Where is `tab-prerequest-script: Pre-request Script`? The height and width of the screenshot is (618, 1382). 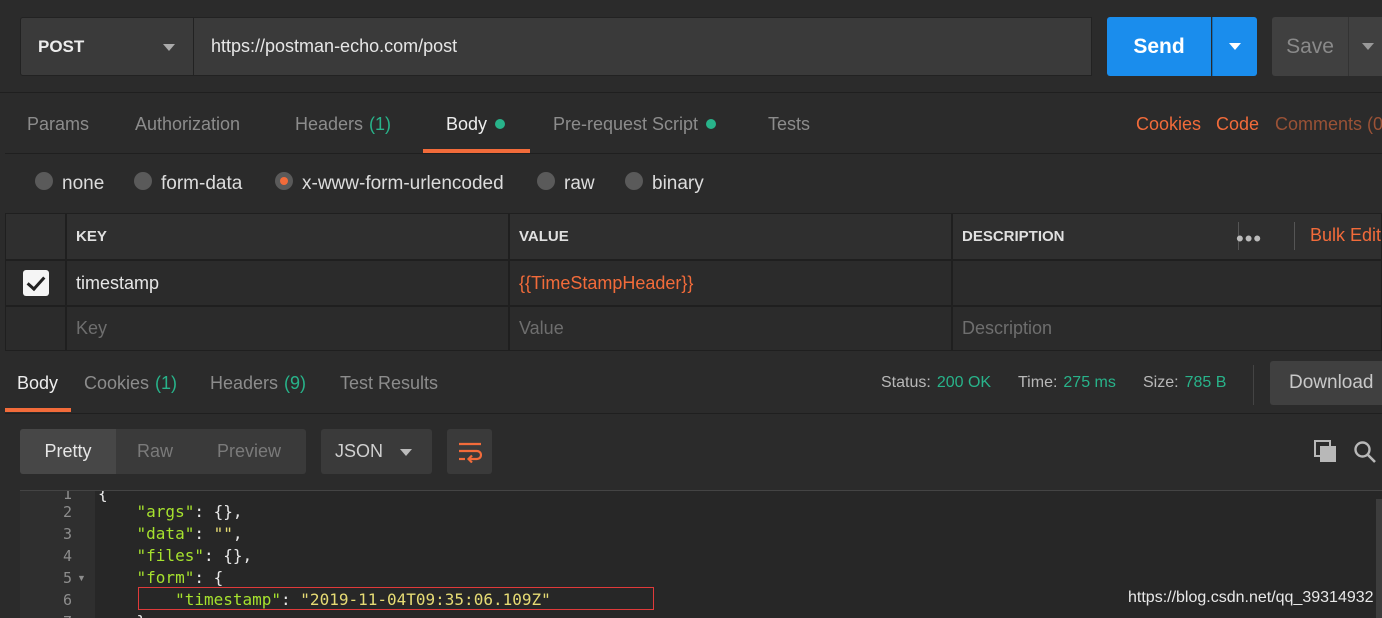 tab-prerequest-script: Pre-request Script is located at coordinates (635, 124).